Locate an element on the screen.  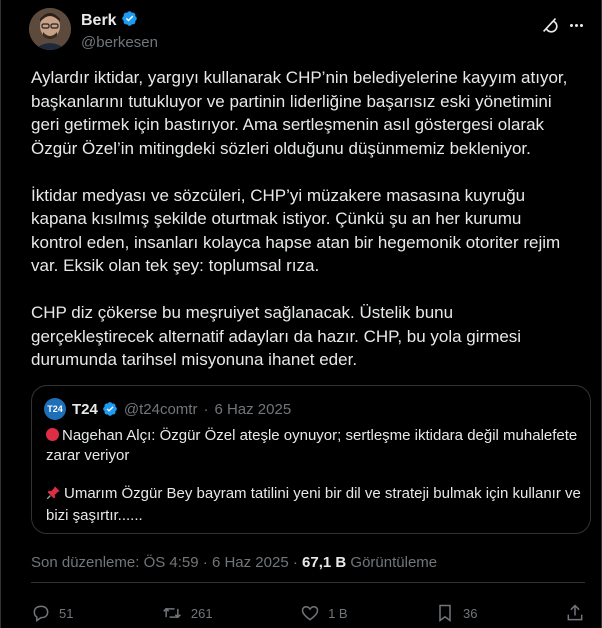
tweet-date: 6 Haz 2025 is located at coordinates (250, 562).